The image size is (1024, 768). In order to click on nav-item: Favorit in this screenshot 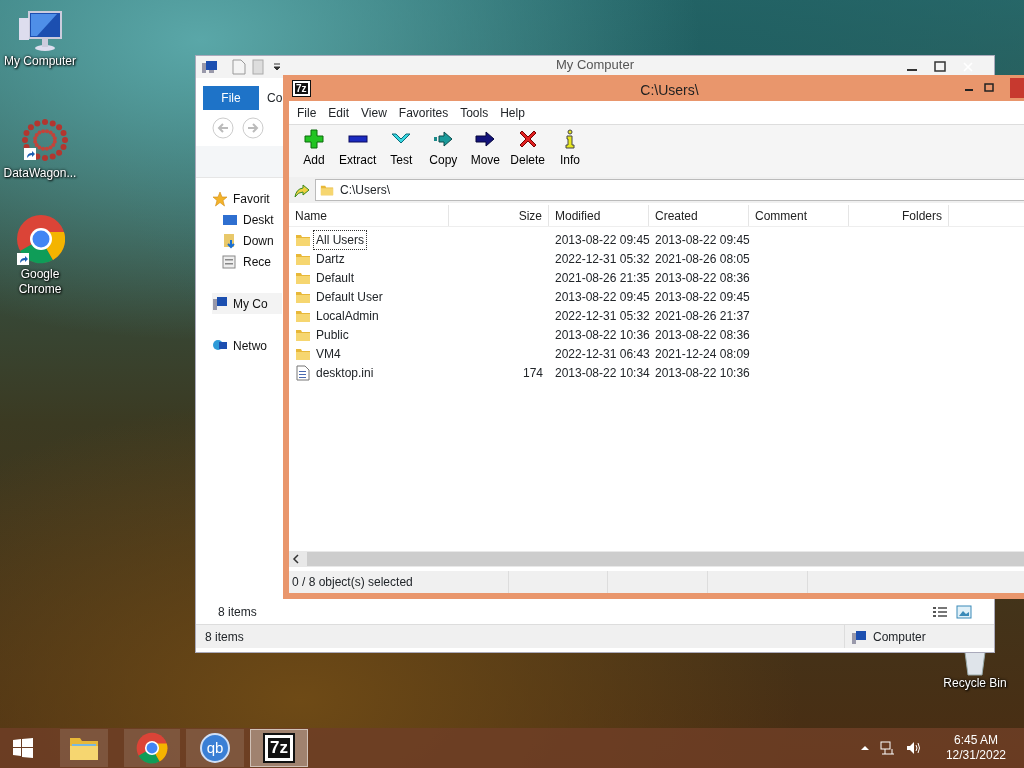, I will do `click(251, 198)`.